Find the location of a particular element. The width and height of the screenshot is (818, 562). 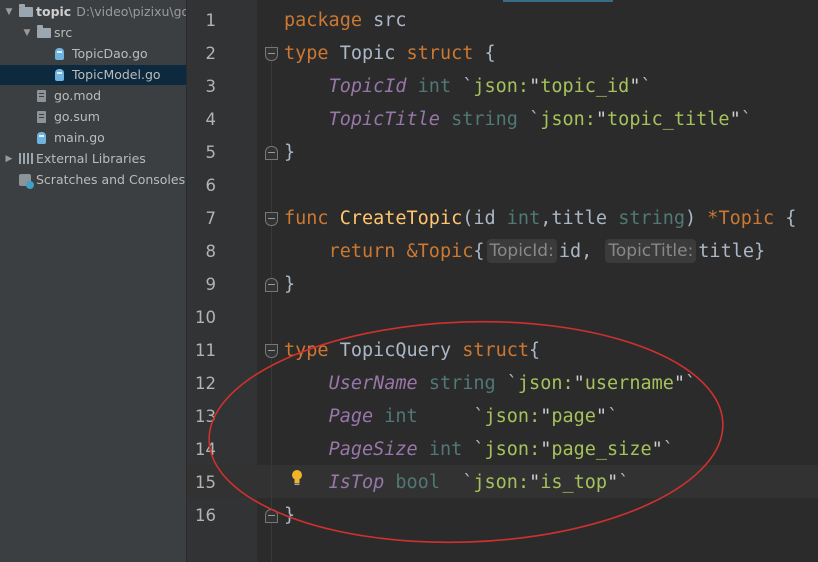

line-number: 13 is located at coordinates (205, 416).